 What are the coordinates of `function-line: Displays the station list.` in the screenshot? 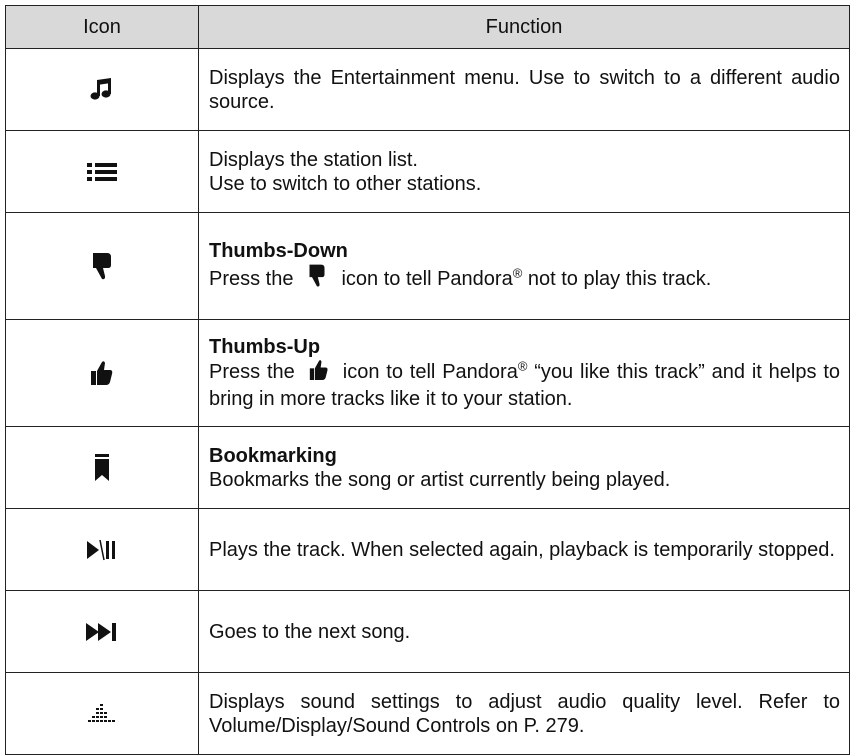 It's located at (313, 159).